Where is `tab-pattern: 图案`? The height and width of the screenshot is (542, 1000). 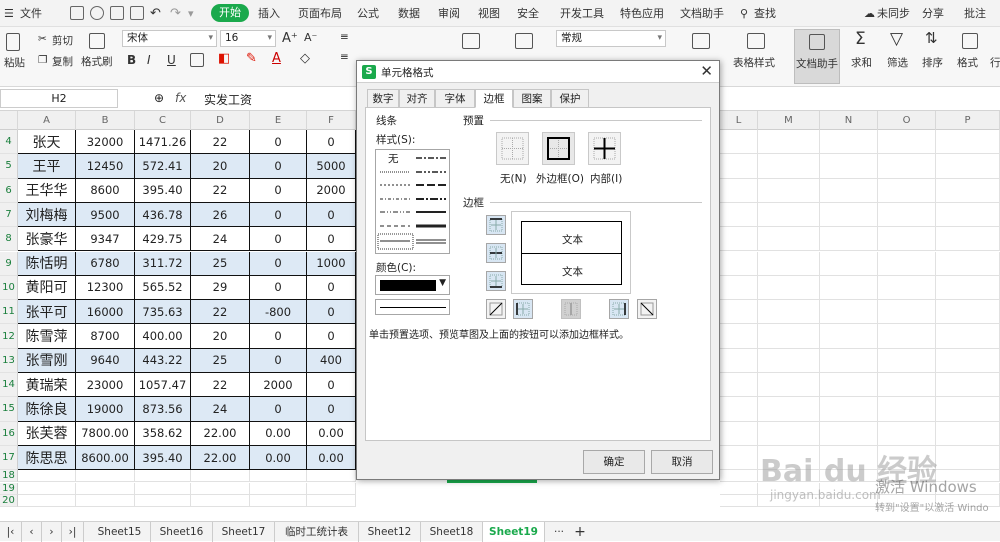 tab-pattern: 图案 is located at coordinates (532, 98).